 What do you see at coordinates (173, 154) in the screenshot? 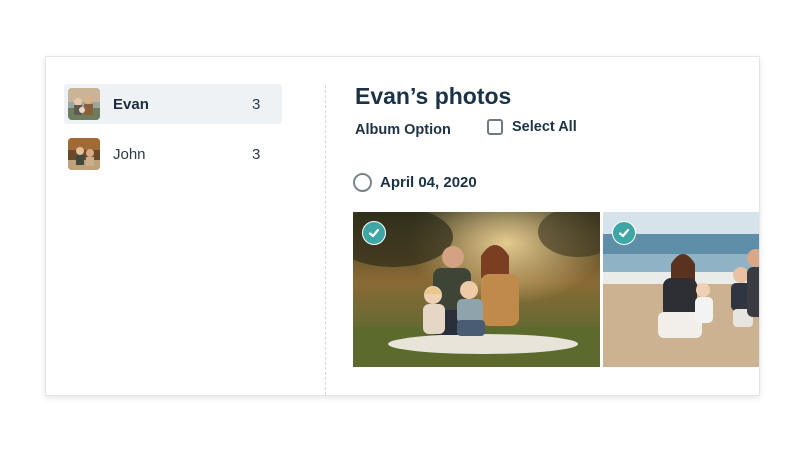
I see `person-item-john: John 3` at bounding box center [173, 154].